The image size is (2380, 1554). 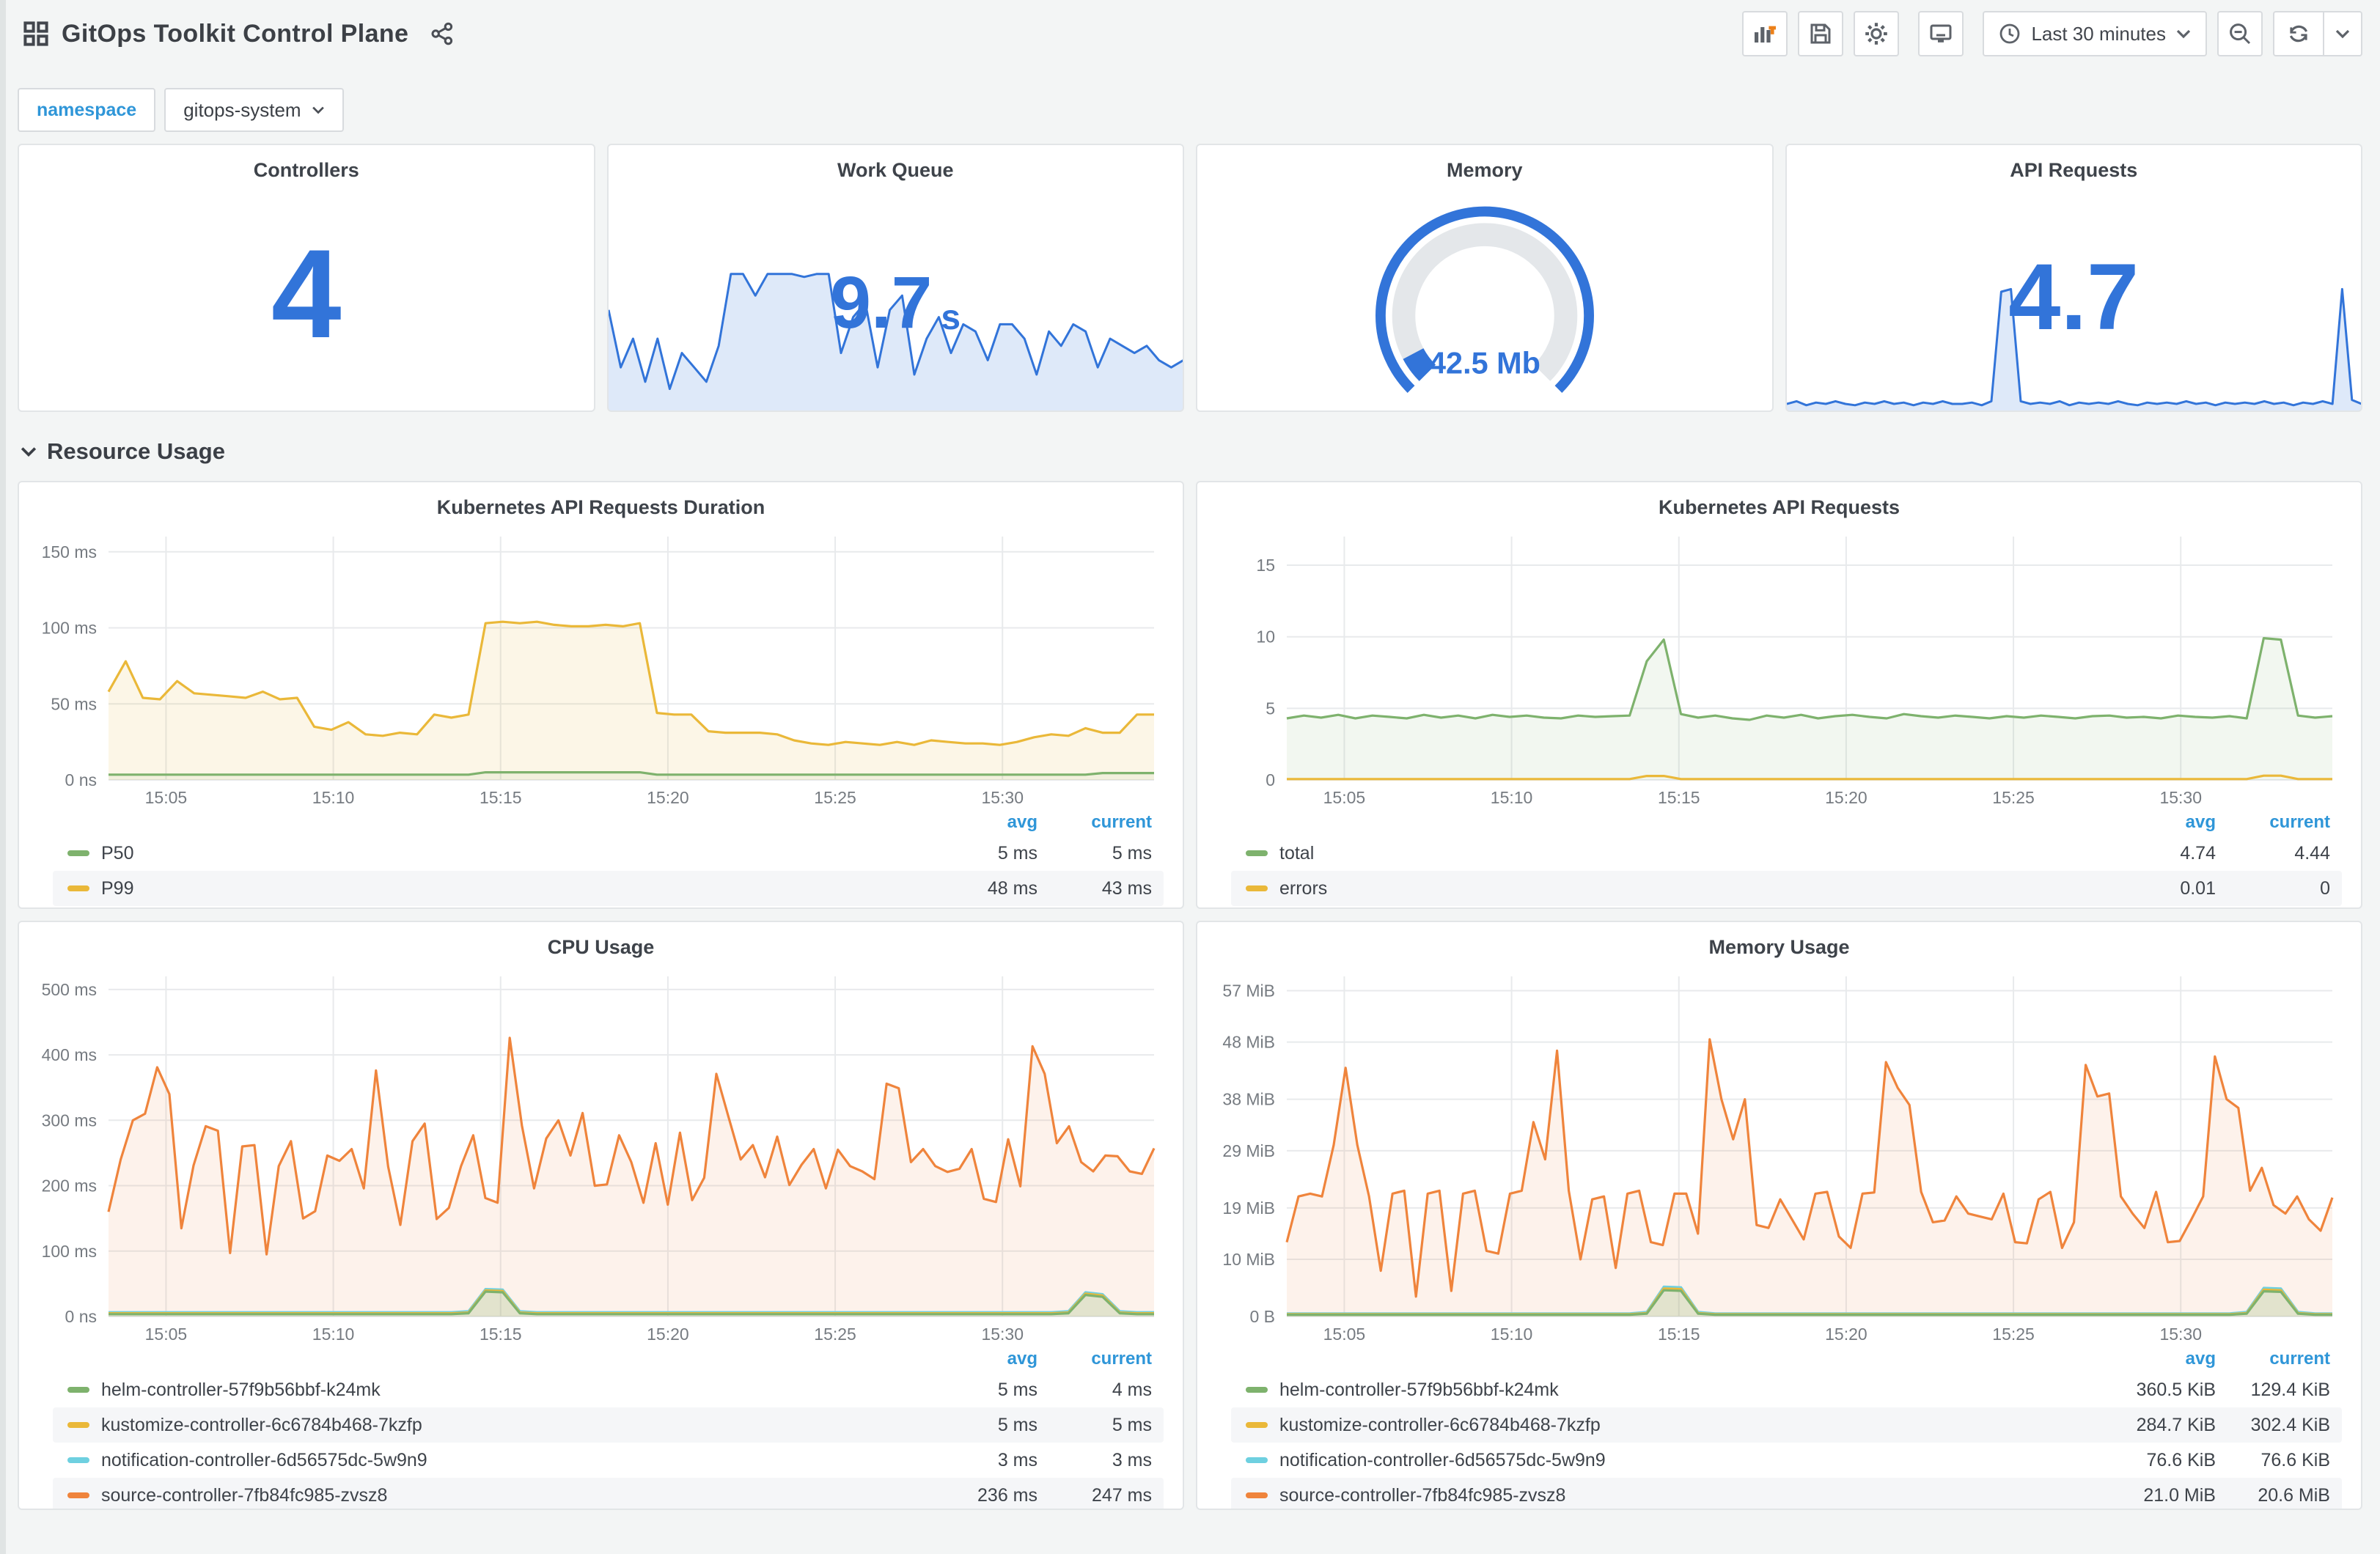 What do you see at coordinates (334, 797) in the screenshot?
I see `svg-text: 15:10` at bounding box center [334, 797].